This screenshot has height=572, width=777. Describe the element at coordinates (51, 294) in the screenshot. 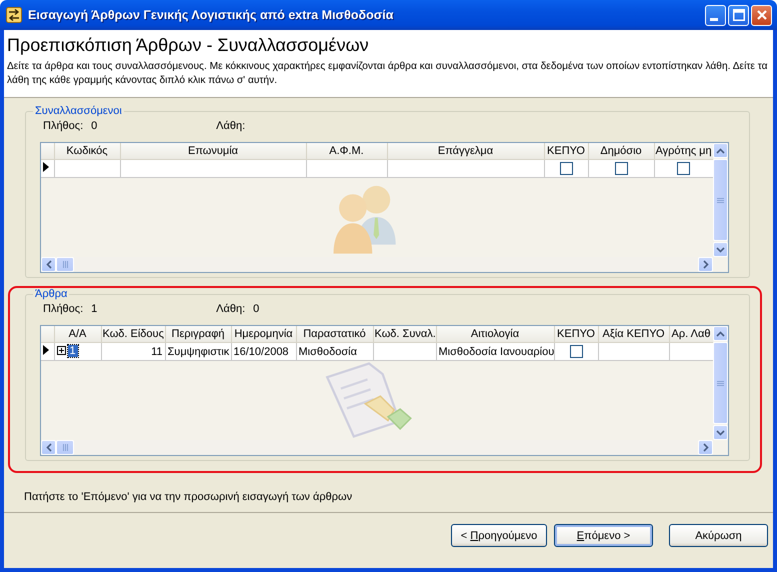

I see `group-legend: Άρθρα` at that location.